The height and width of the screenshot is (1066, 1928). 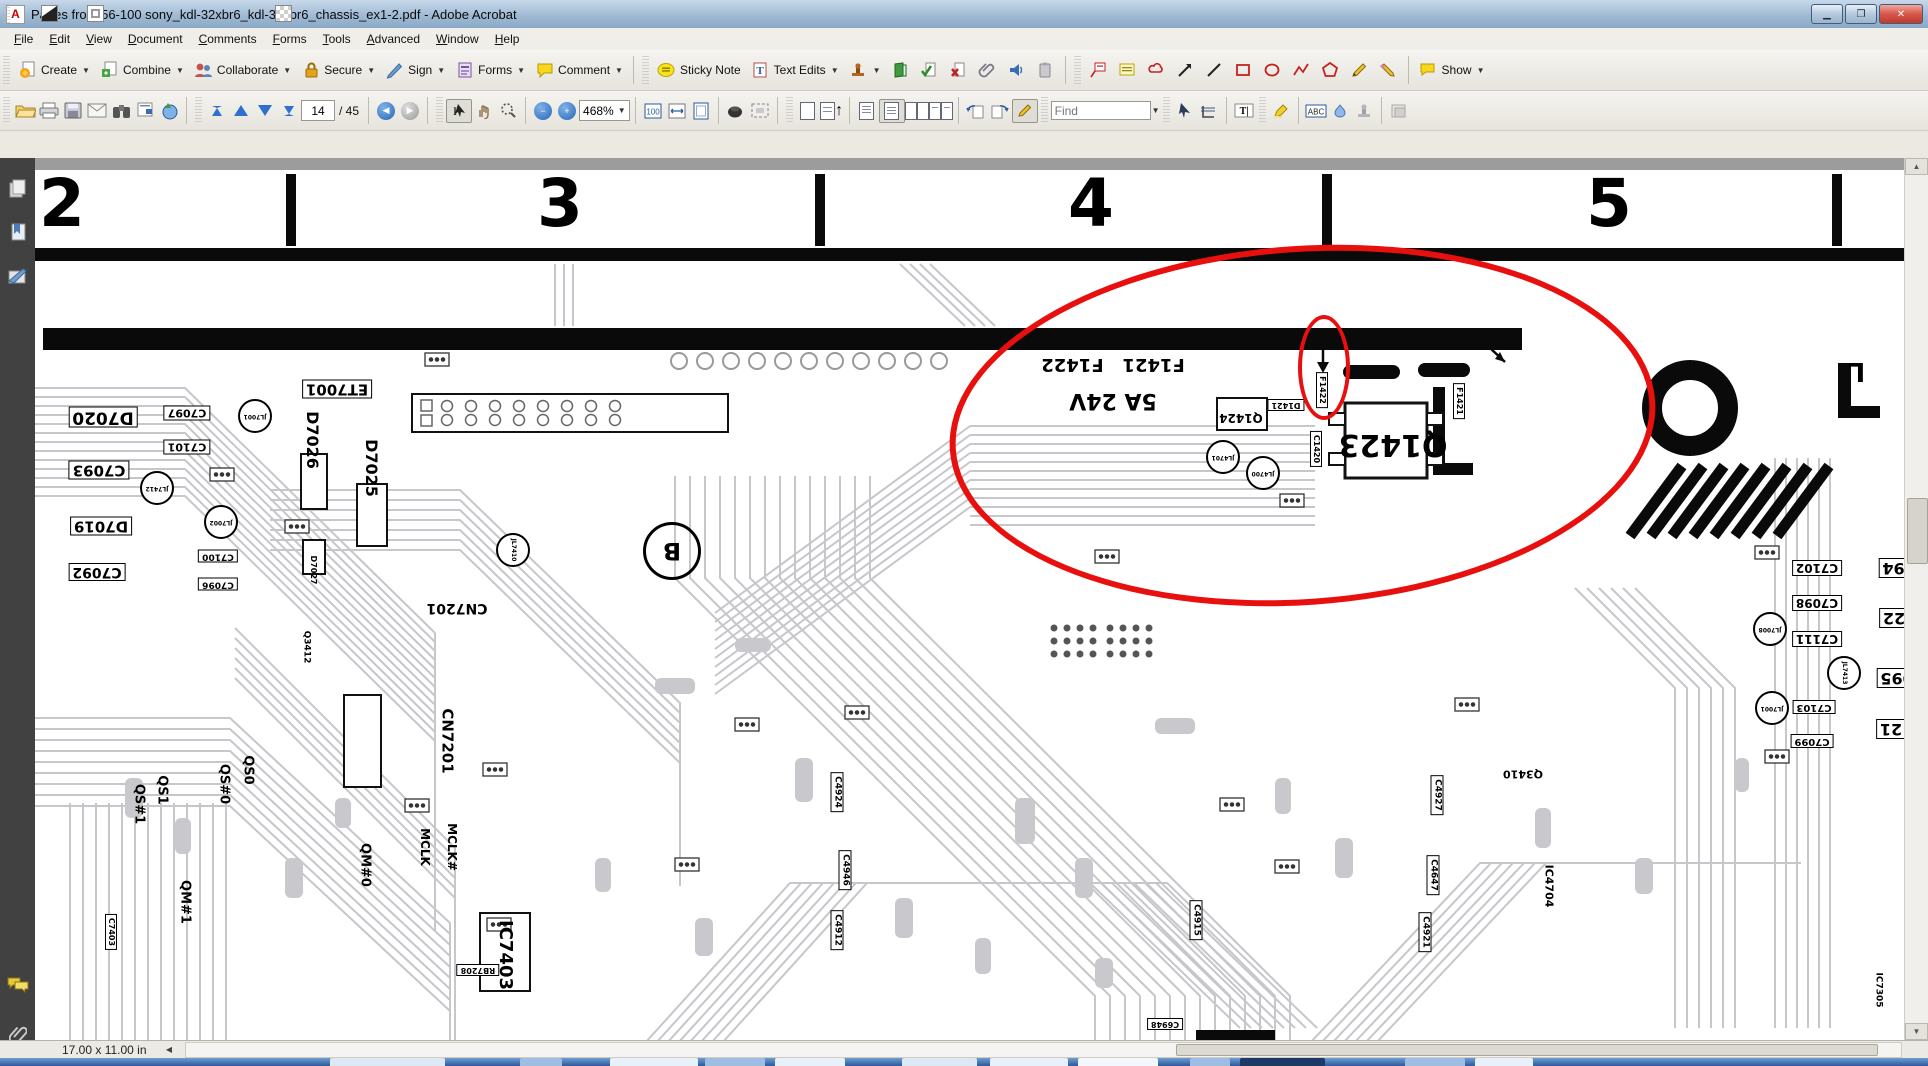 What do you see at coordinates (1016, 70) in the screenshot?
I see `record-audio-button` at bounding box center [1016, 70].